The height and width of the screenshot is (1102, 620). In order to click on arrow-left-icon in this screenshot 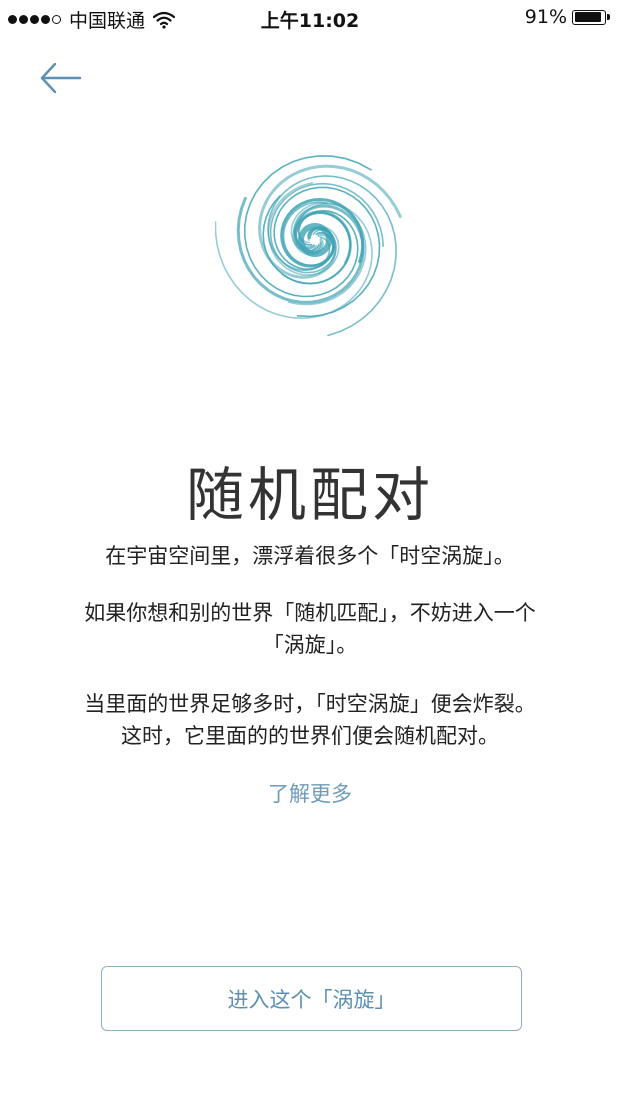, I will do `click(61, 78)`.